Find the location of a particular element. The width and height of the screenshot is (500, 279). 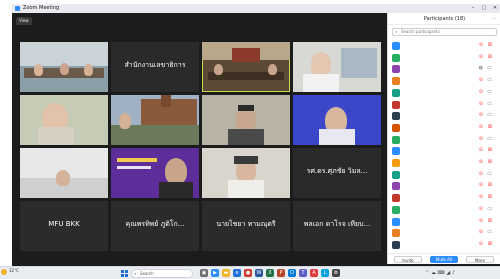

task-view-icon: ▣ is located at coordinates (204, 273).